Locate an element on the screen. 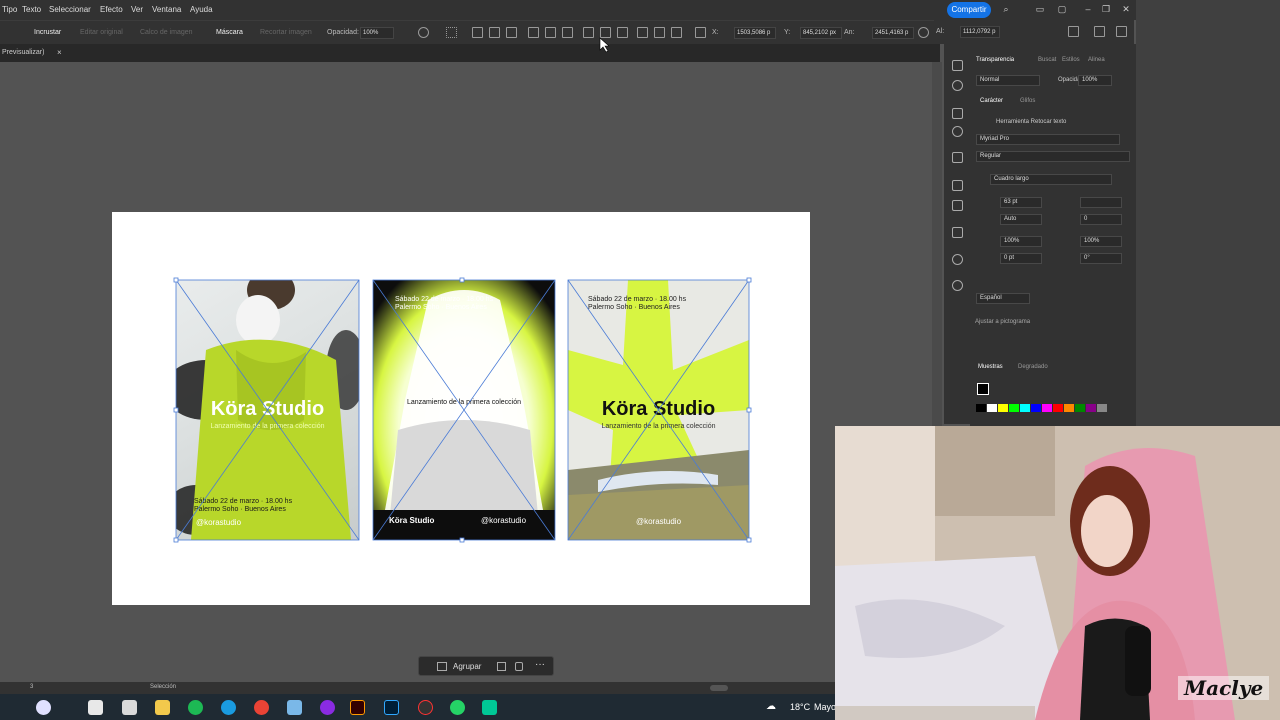  horizontal-scrollbar is located at coordinates (719, 688).